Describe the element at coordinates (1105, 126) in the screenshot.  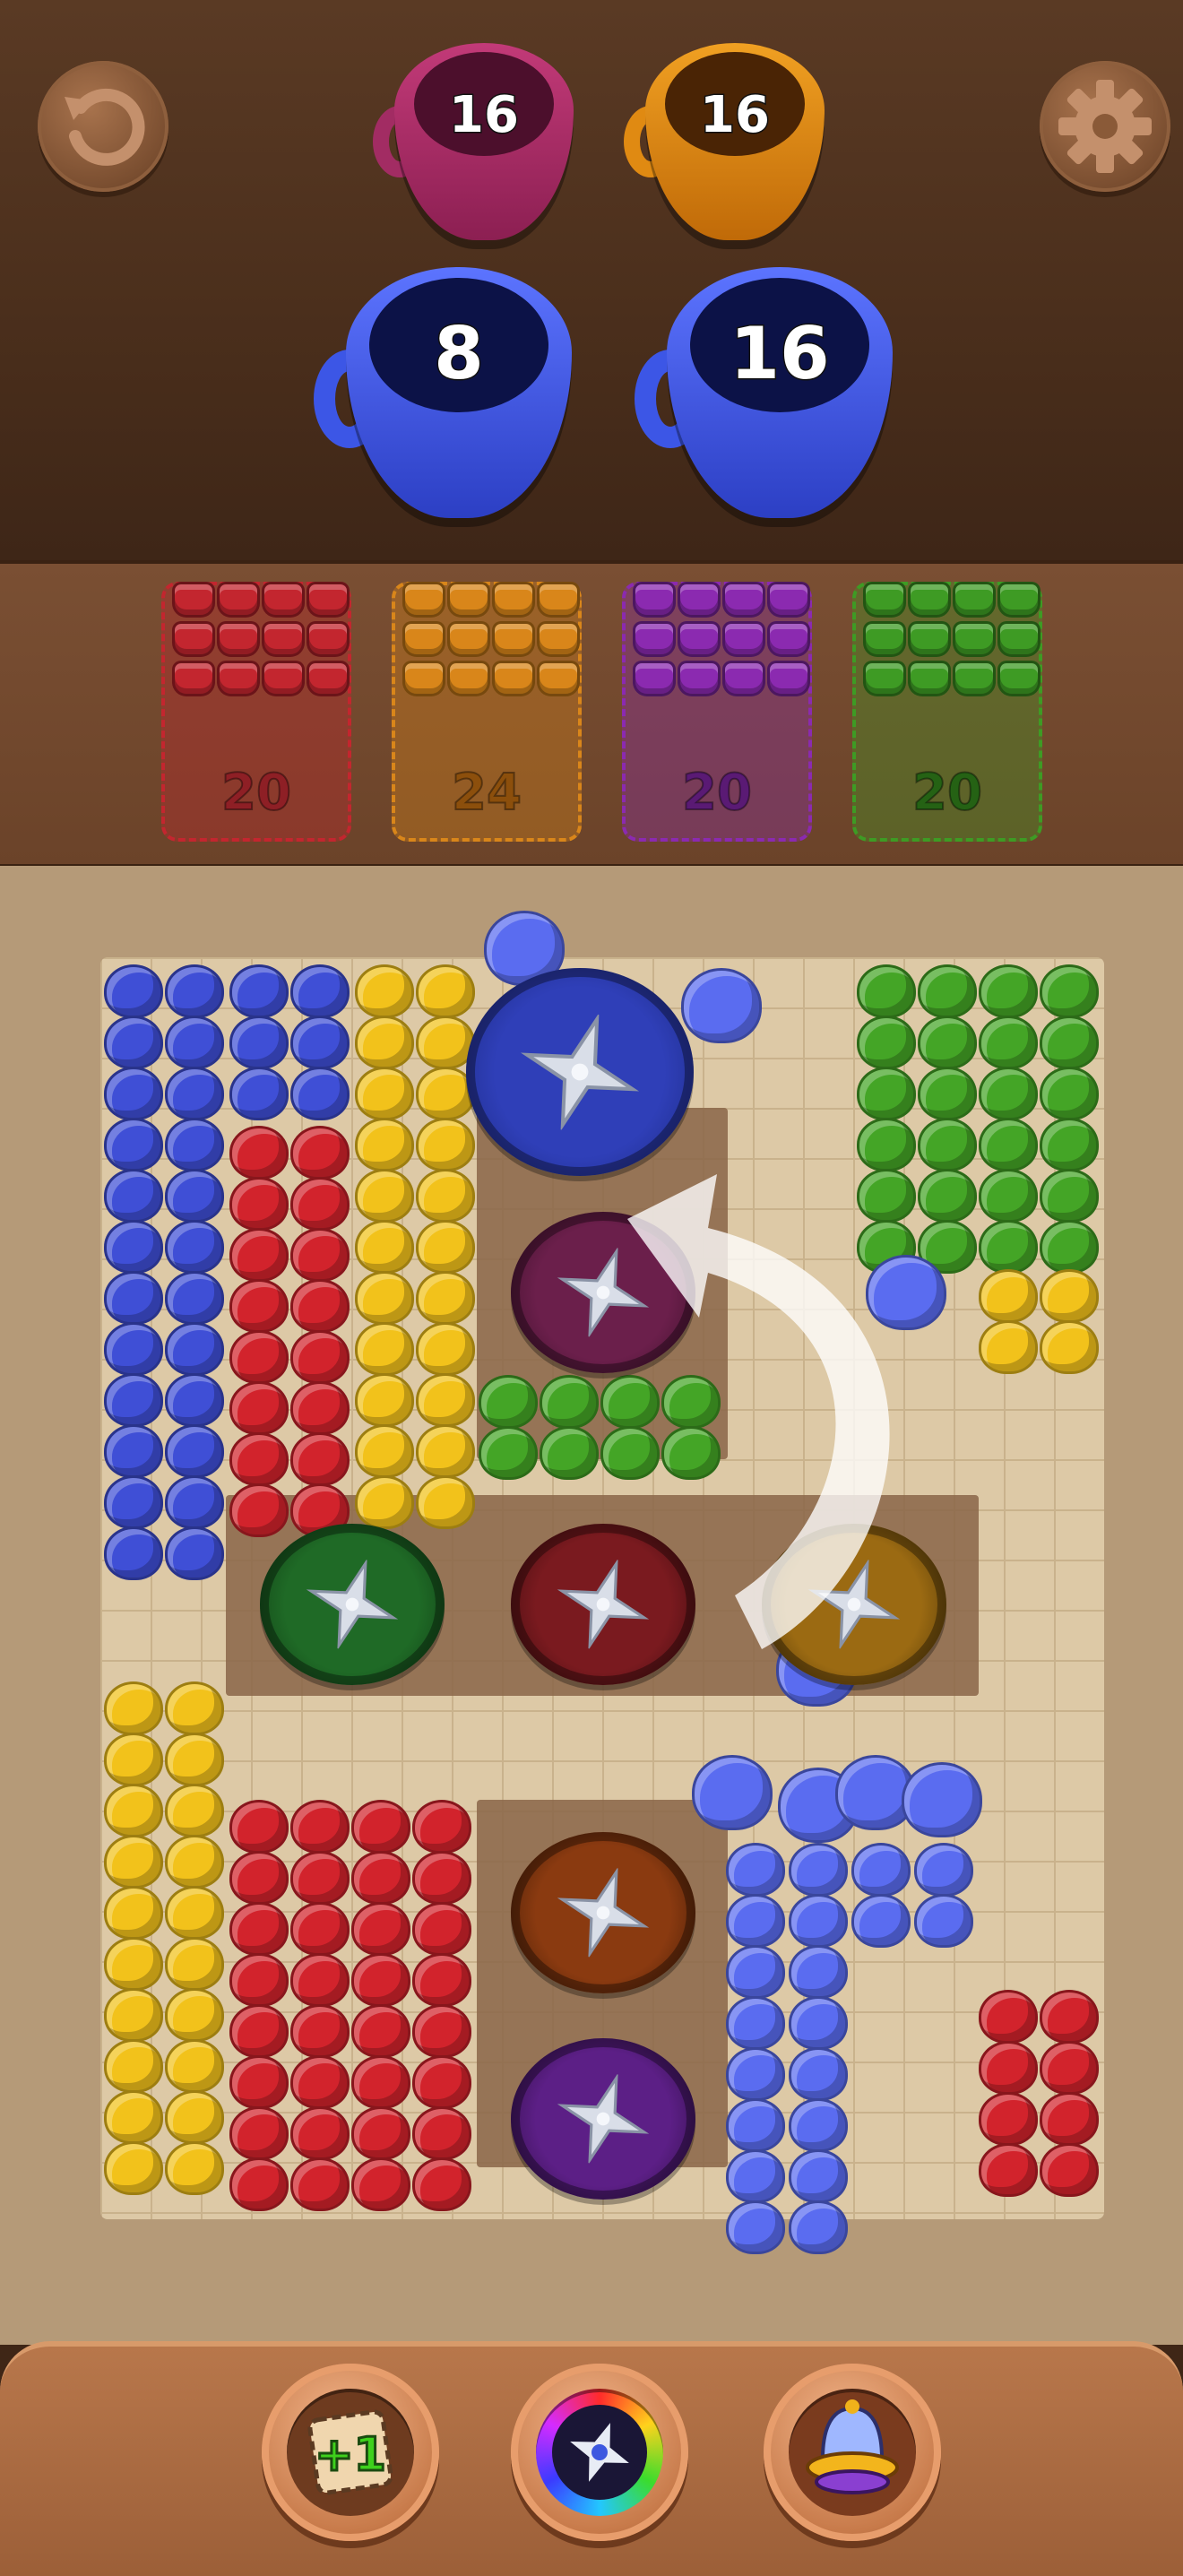
I see `settings-button` at that location.